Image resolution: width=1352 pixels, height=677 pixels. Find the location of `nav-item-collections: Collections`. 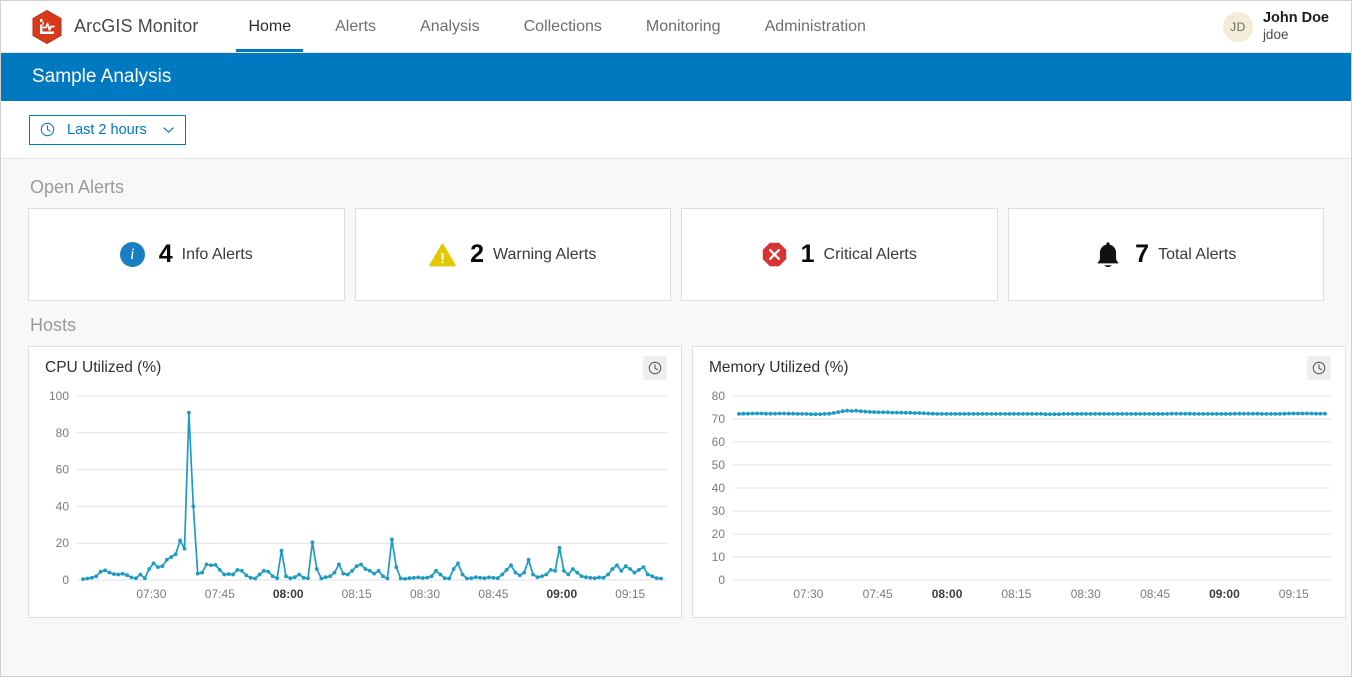

nav-item-collections: Collections is located at coordinates (563, 26).